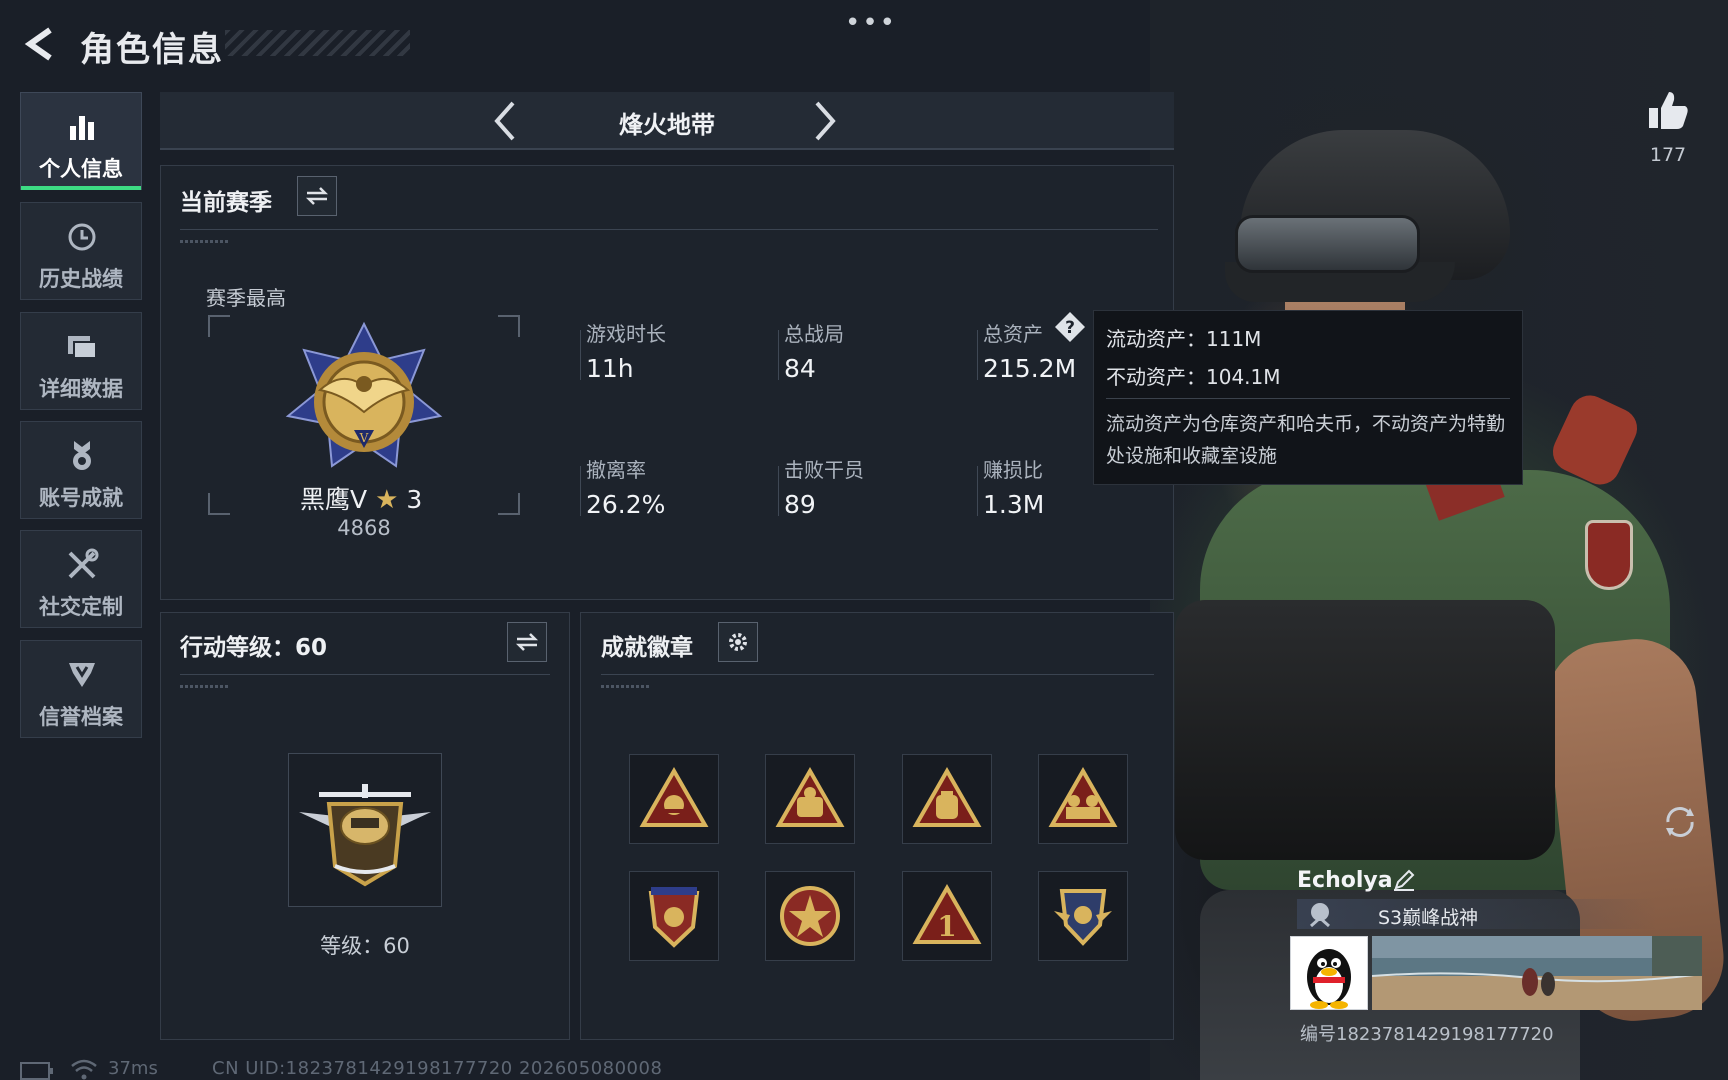 This screenshot has height=1080, width=1728. What do you see at coordinates (364, 528) in the screenshot?
I see `rank-score: 4868` at bounding box center [364, 528].